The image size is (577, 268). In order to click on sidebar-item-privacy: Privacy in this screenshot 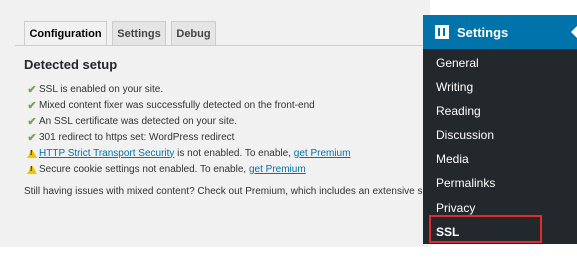, I will do `click(455, 208)`.